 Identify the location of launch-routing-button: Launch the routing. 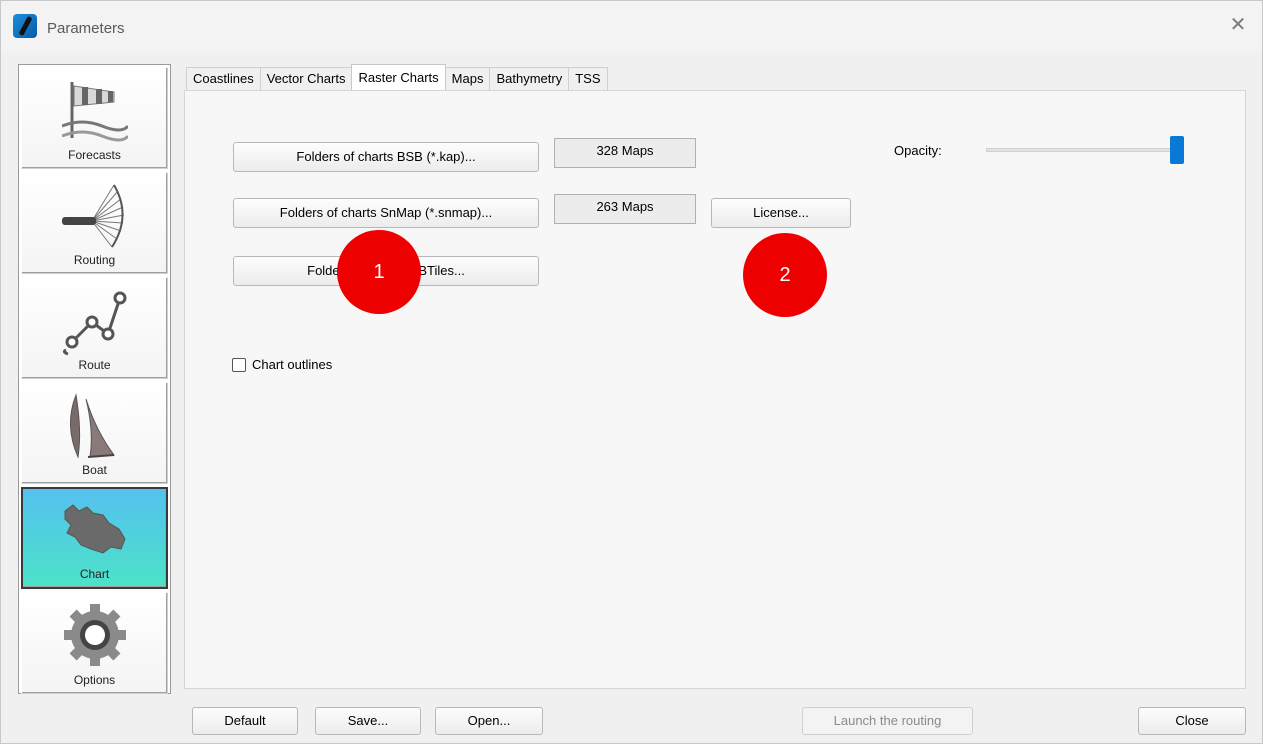
(887, 721).